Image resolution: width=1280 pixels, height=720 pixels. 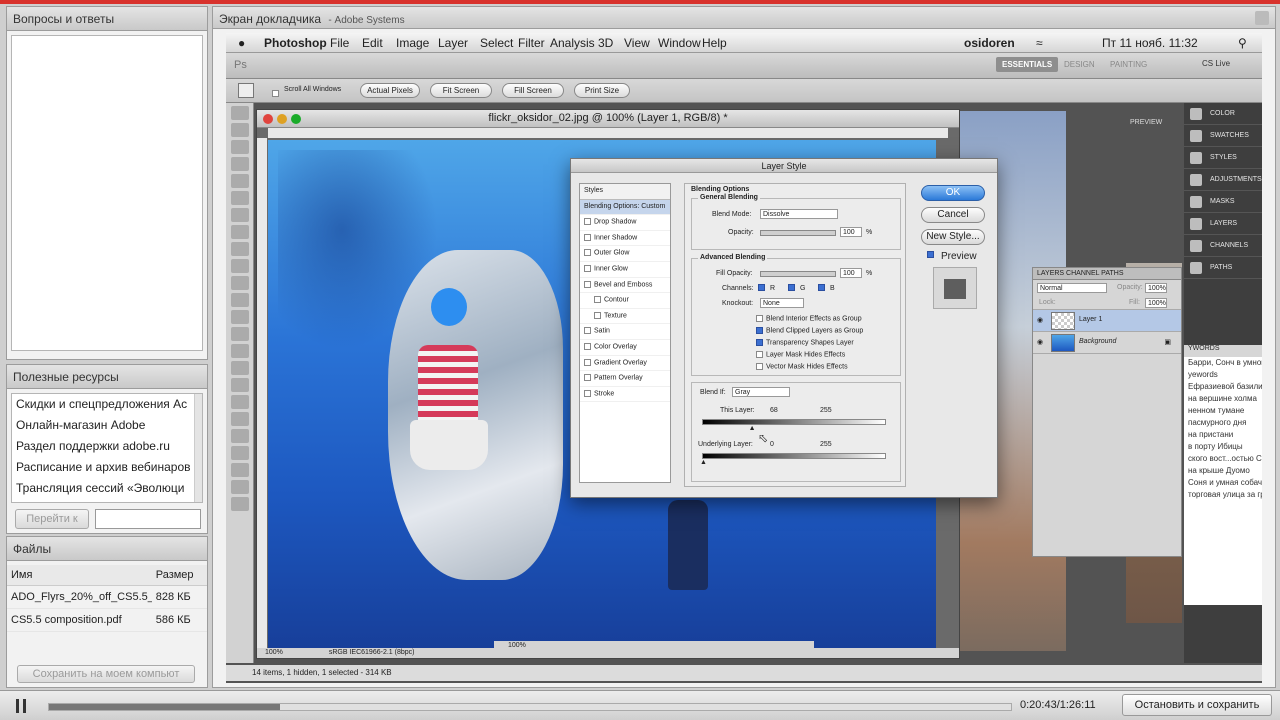 I want to click on layer-opacity: 100%, so click(x=1156, y=288).